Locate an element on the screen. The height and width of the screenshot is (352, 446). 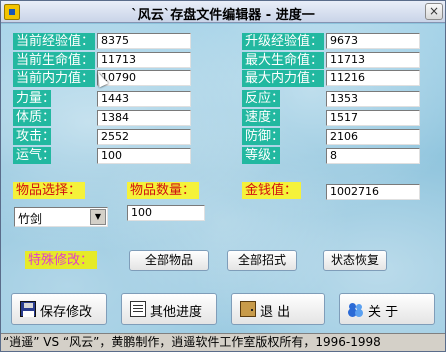
item-quantity-label: 物品数量： is located at coordinates (163, 190).